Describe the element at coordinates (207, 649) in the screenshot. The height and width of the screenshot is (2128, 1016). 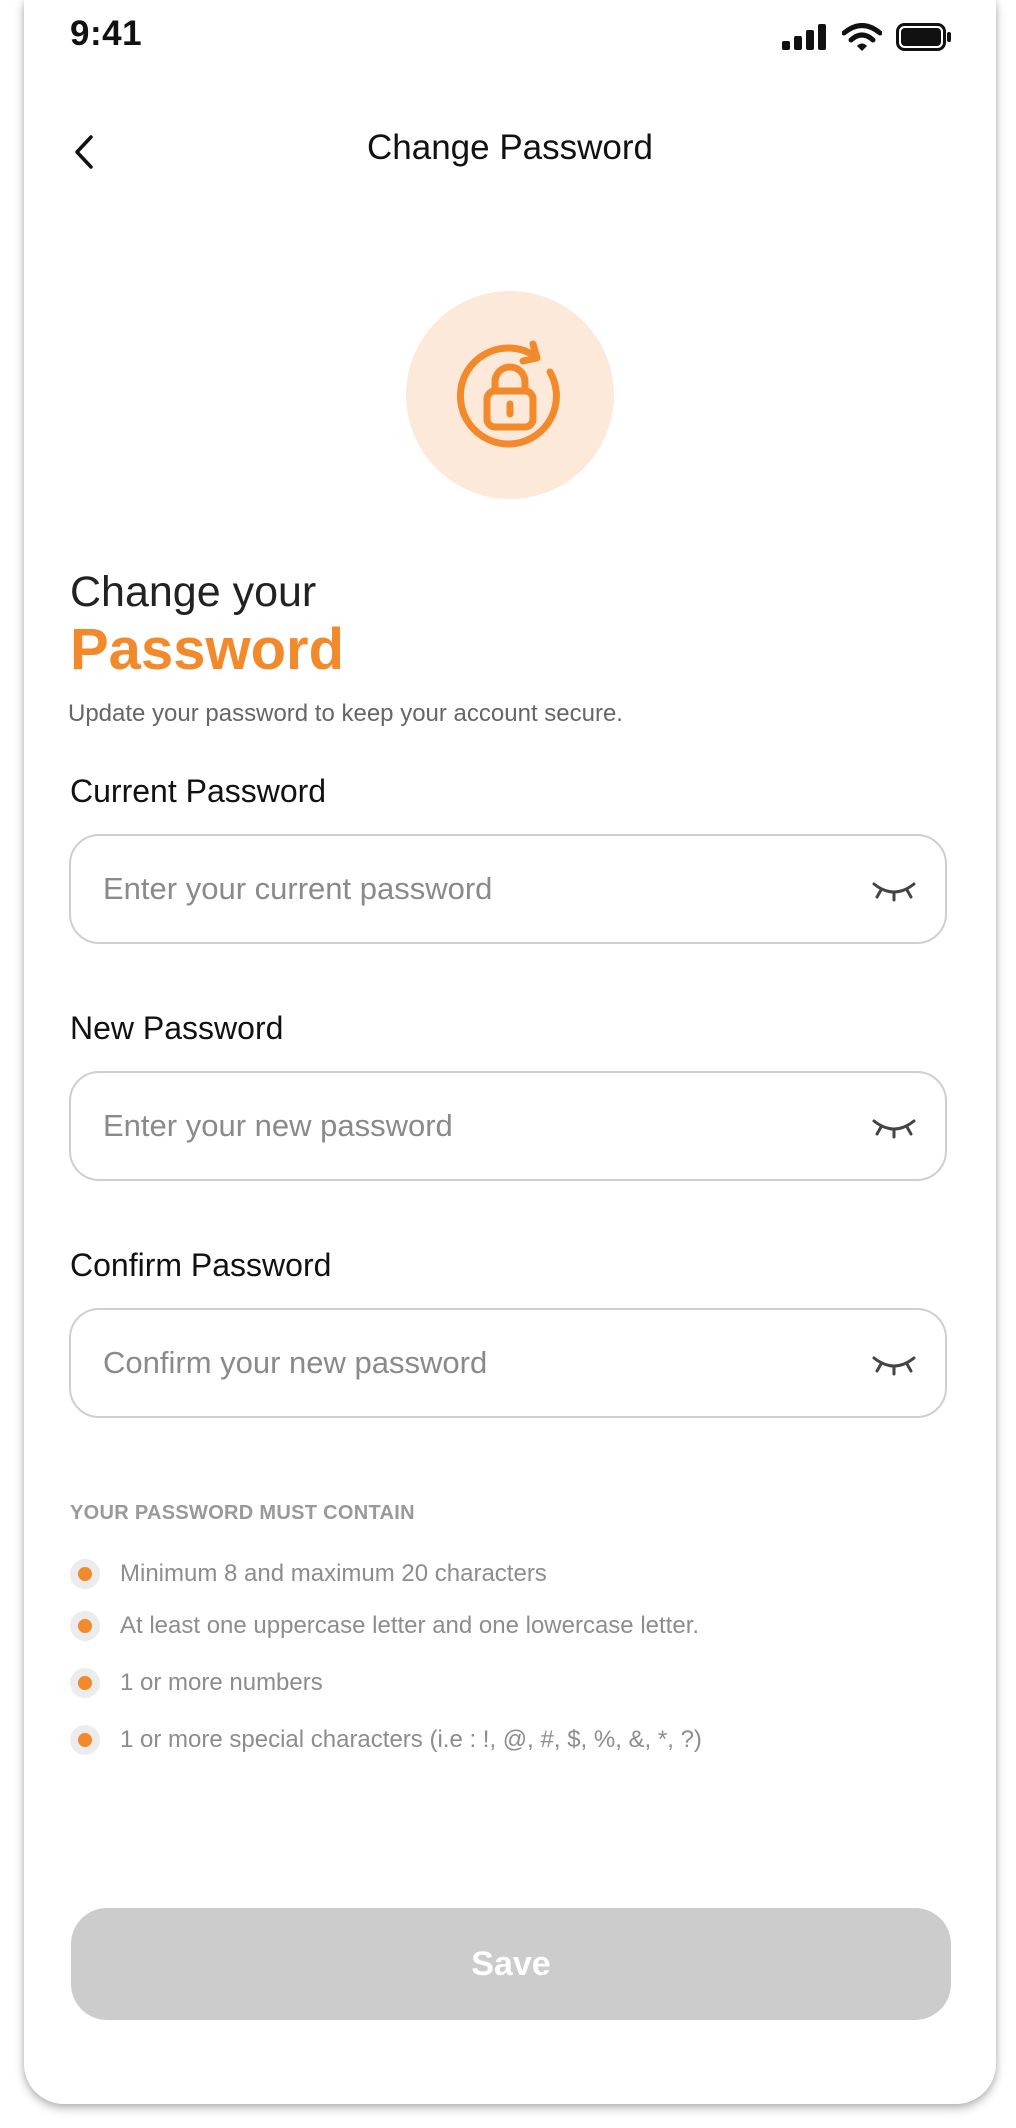
I see `heading-line-2: Password` at that location.